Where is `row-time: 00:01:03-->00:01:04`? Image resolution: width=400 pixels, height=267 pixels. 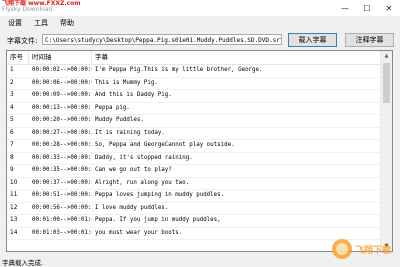 row-time: 00:01:03-->00:01:04 is located at coordinates (62, 232).